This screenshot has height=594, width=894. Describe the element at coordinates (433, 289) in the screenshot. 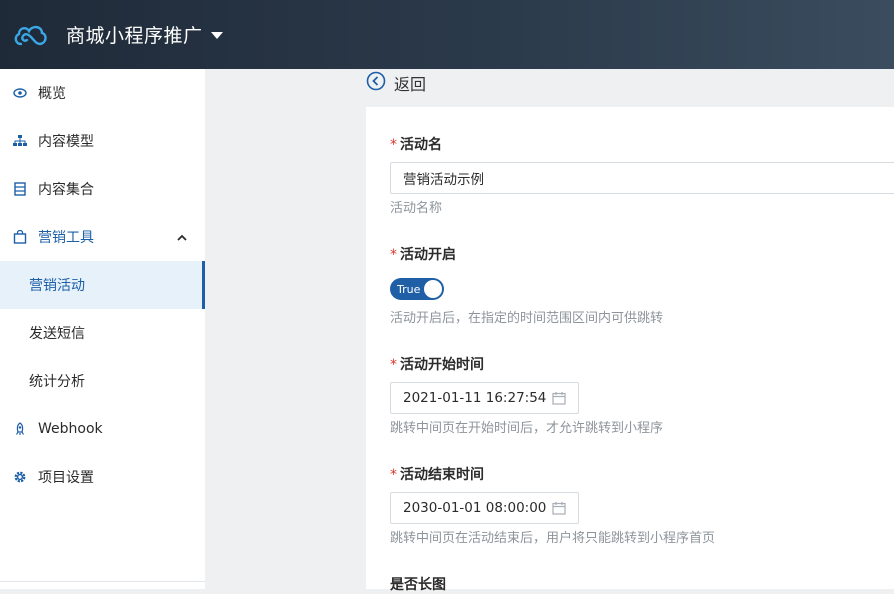

I see `toggle-knob` at that location.